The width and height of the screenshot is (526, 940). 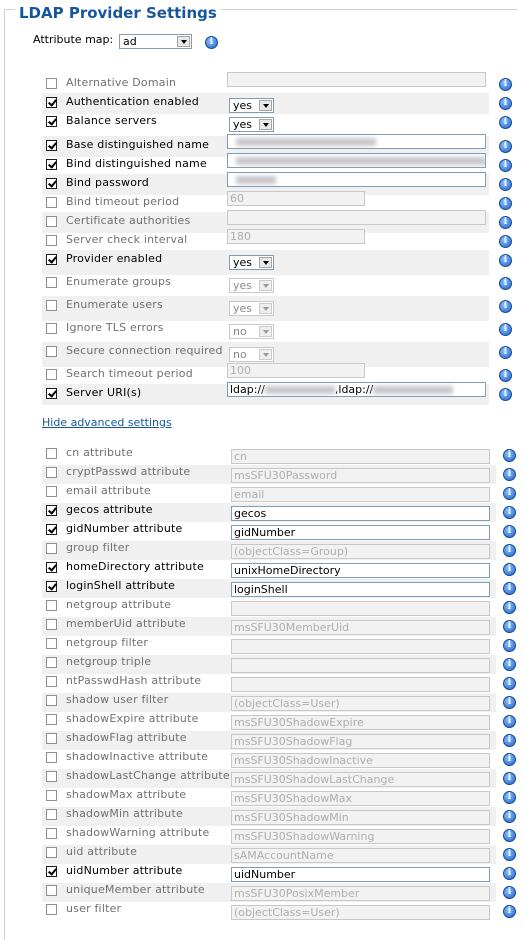 What do you see at coordinates (505, 184) in the screenshot?
I see `bind-password-info-icon: i` at bounding box center [505, 184].